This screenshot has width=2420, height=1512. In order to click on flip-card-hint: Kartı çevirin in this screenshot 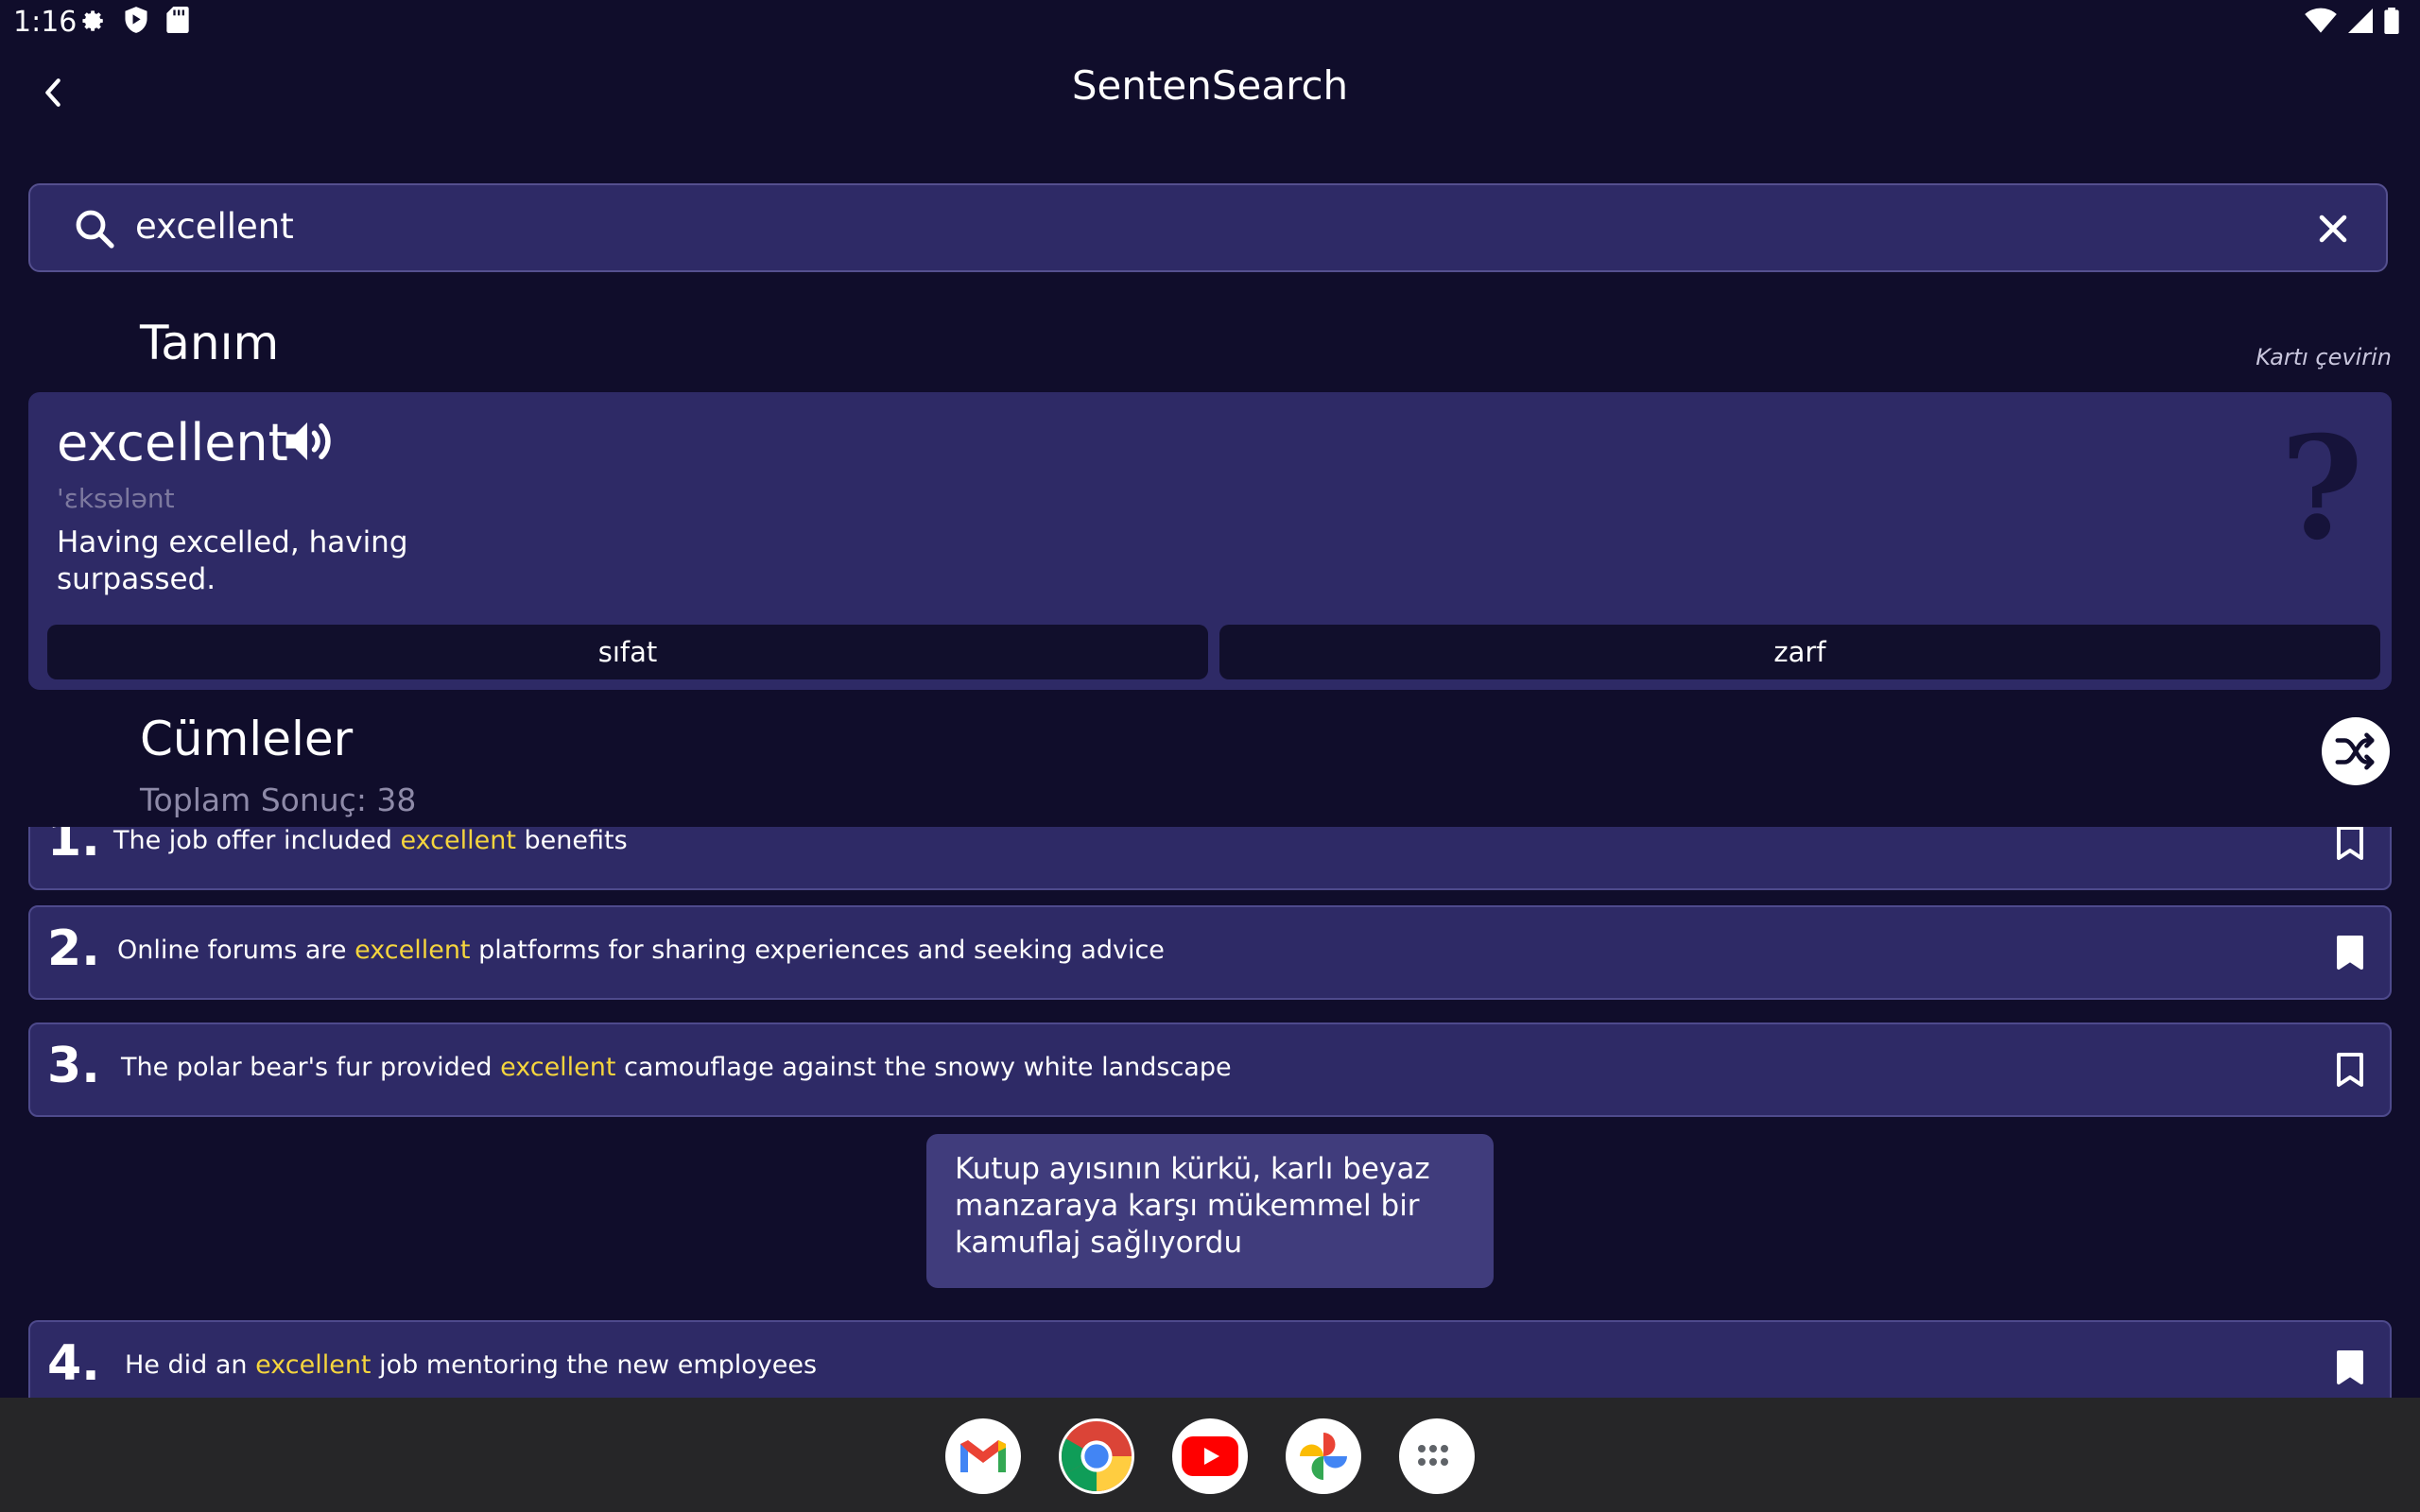, I will do `click(2324, 357)`.